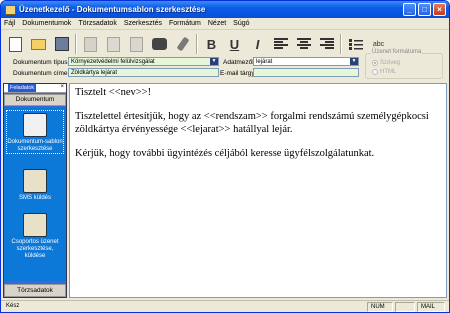  I want to click on document-title-label: Dokumentum címe:, so click(41, 73).